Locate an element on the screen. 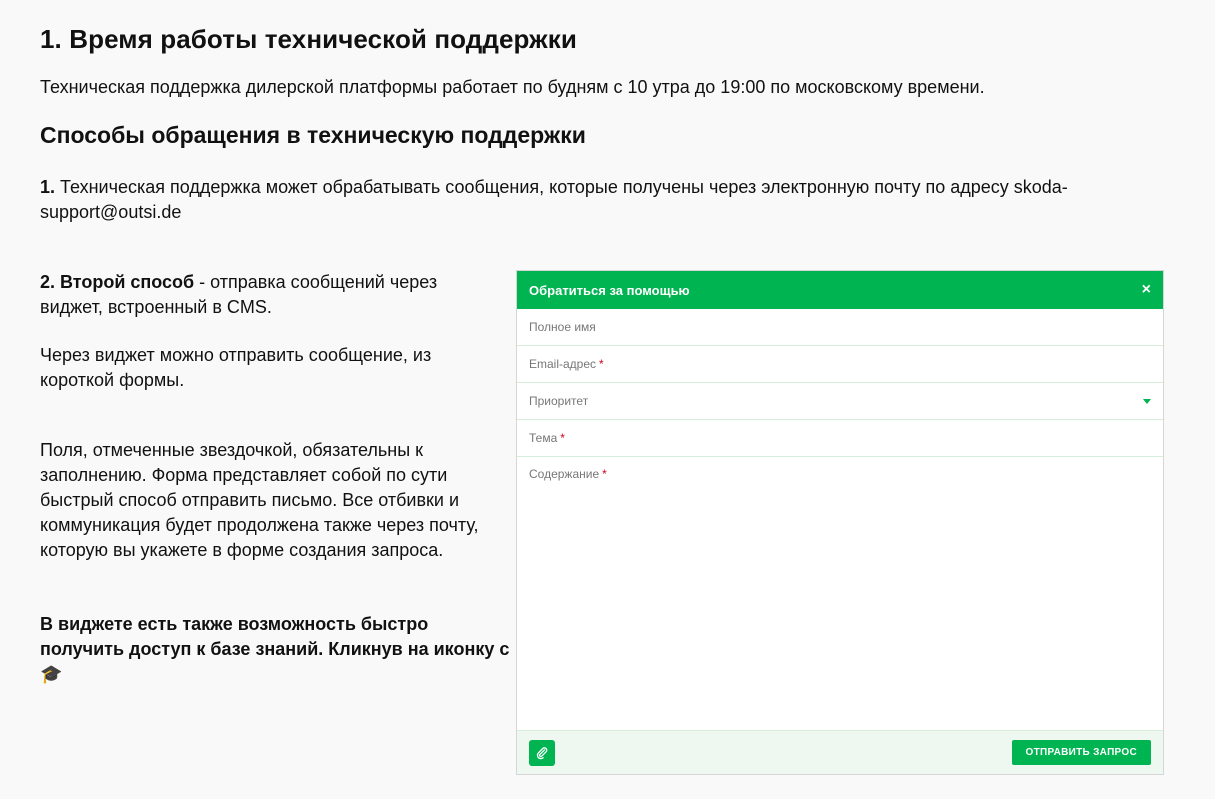 The width and height of the screenshot is (1215, 799). subject-field: Тема * is located at coordinates (840, 438).